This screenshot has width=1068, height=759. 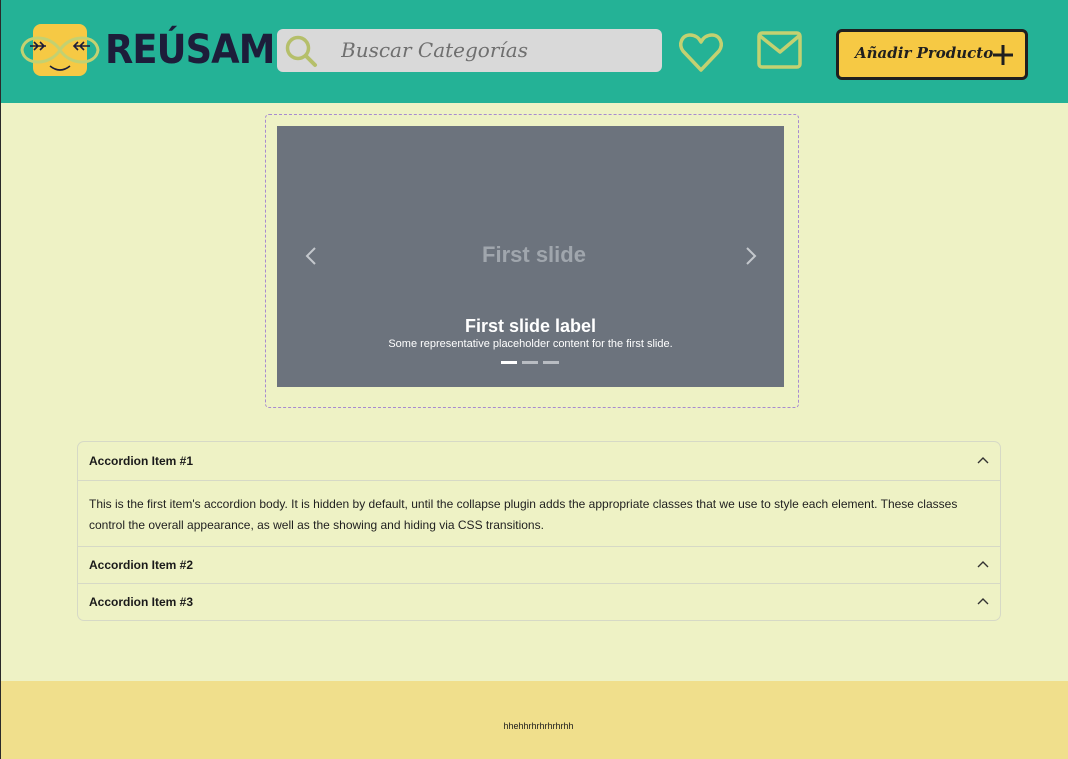 I want to click on accordion-item-3-header: Accordion Item #3, so click(x=539, y=601).